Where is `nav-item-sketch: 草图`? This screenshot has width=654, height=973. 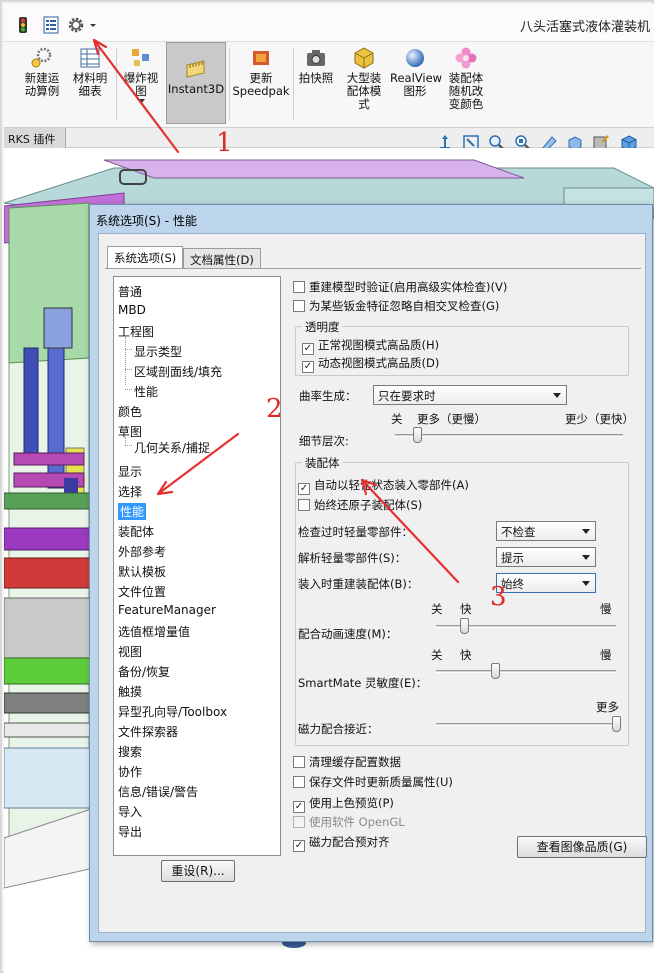
nav-item-sketch: 草图 is located at coordinates (130, 431).